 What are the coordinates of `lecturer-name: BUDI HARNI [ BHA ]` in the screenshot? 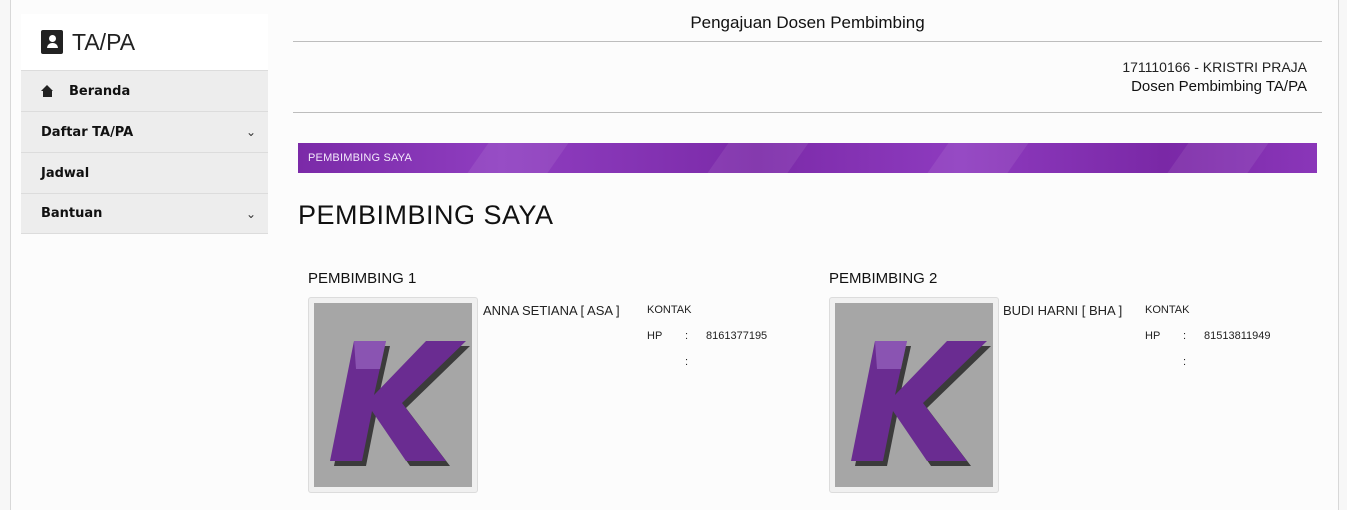 It's located at (1063, 310).